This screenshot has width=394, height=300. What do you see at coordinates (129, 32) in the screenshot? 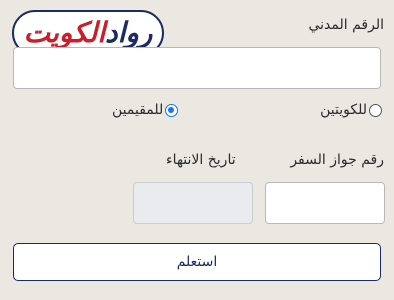
I see `logo-text-rawad: رواد` at bounding box center [129, 32].